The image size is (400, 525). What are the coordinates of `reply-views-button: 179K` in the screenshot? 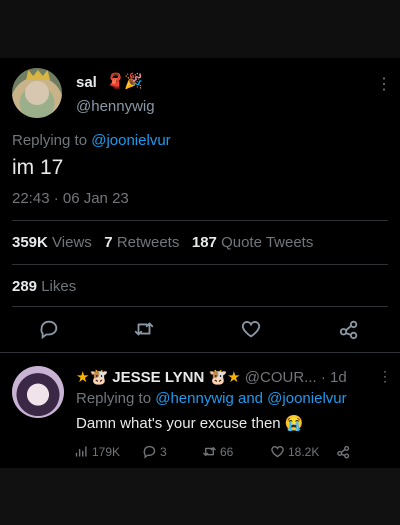 It's located at (97, 451).